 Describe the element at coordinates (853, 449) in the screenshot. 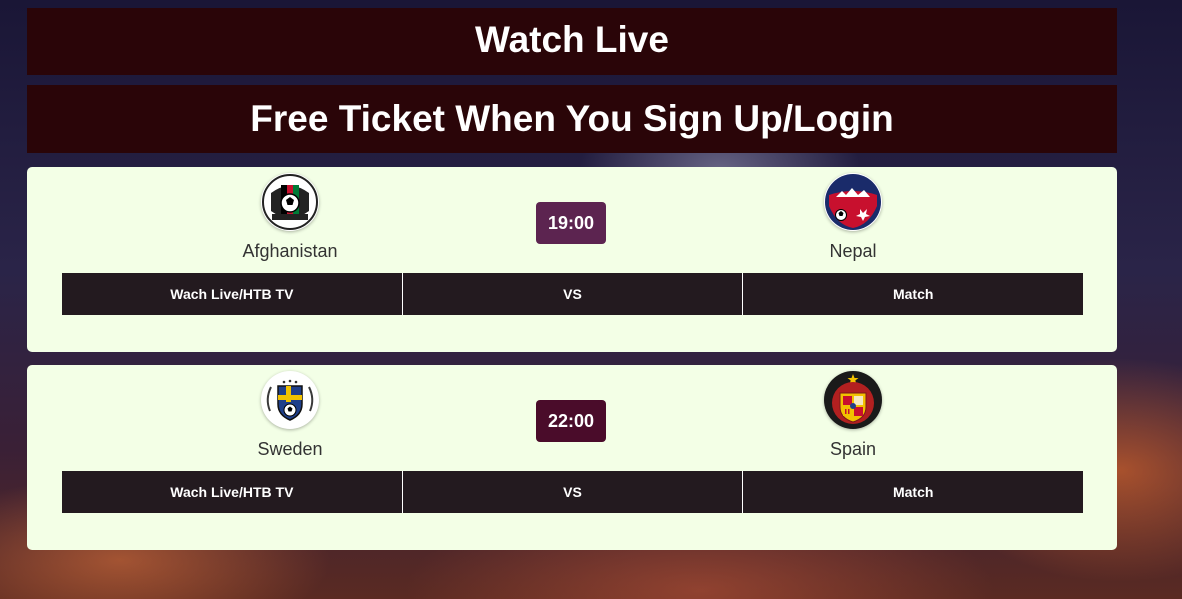

I see `team-name: Spain` at that location.